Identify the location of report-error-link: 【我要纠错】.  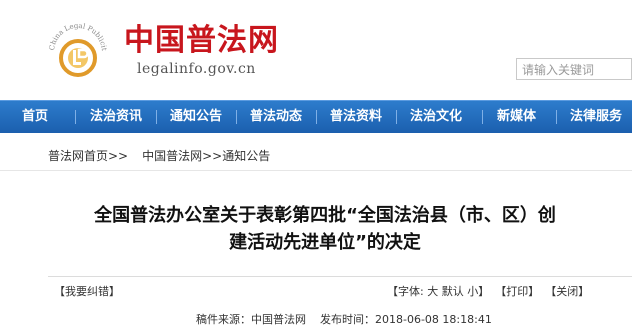
(87, 291).